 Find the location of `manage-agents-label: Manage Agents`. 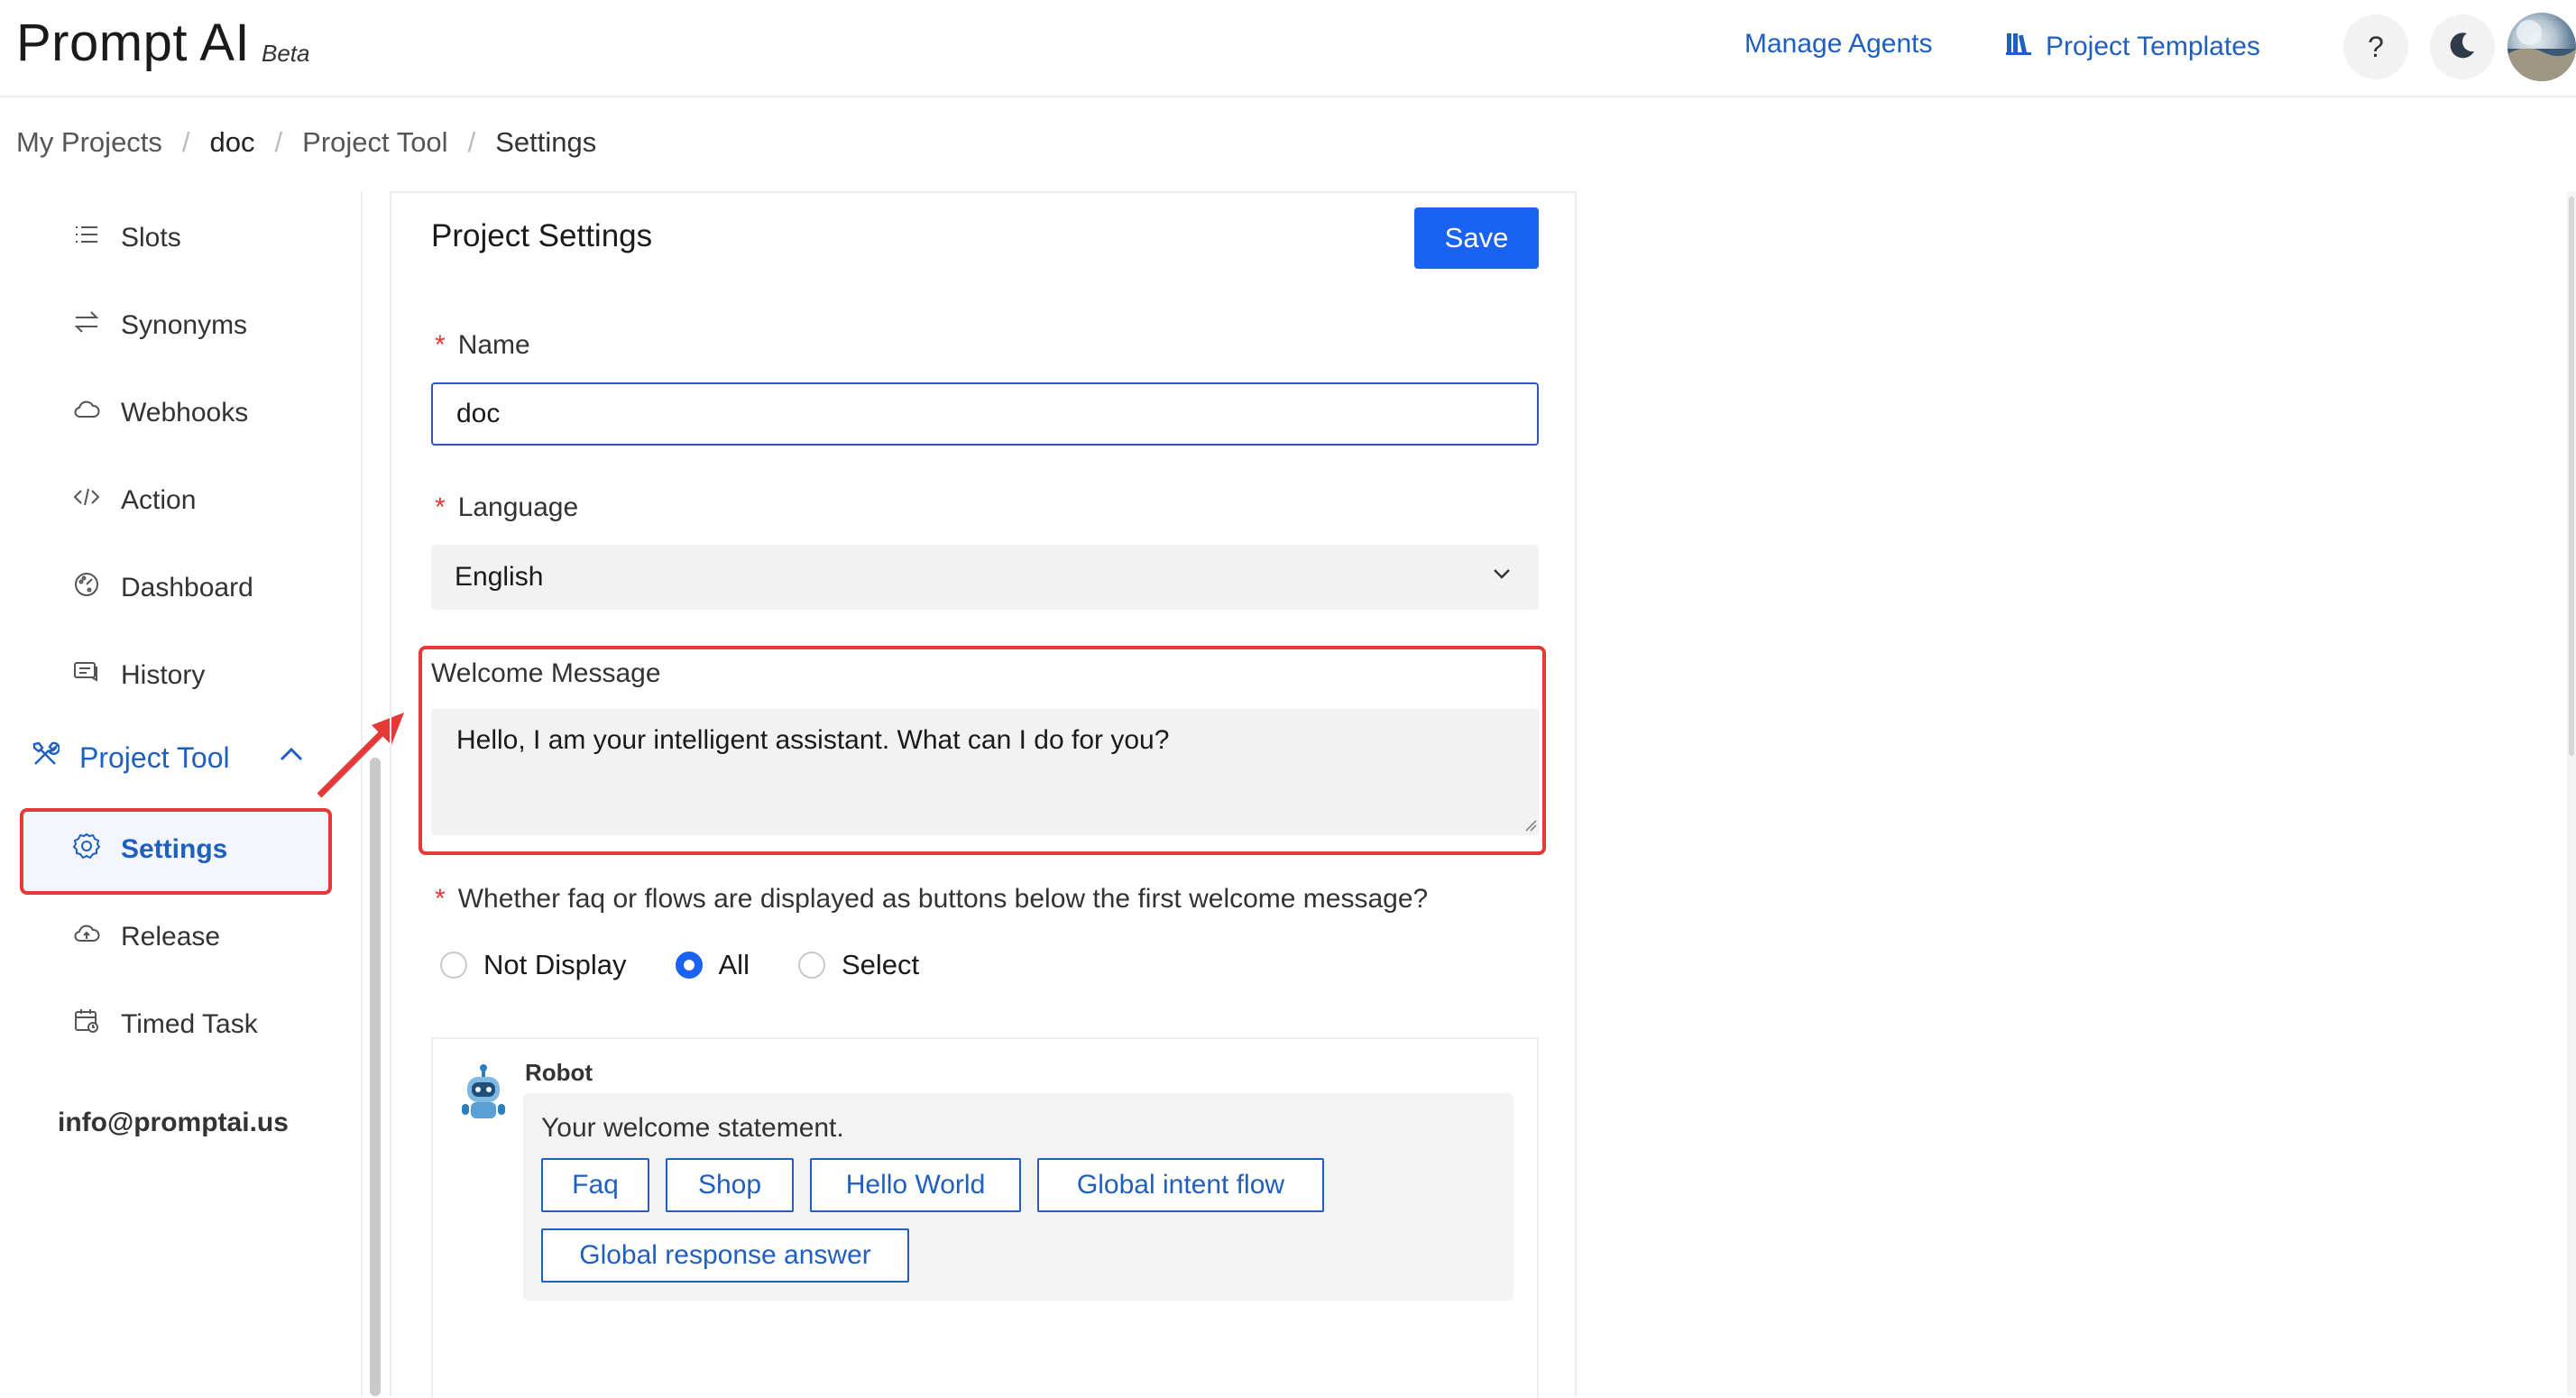

manage-agents-label: Manage Agents is located at coordinates (1839, 44).